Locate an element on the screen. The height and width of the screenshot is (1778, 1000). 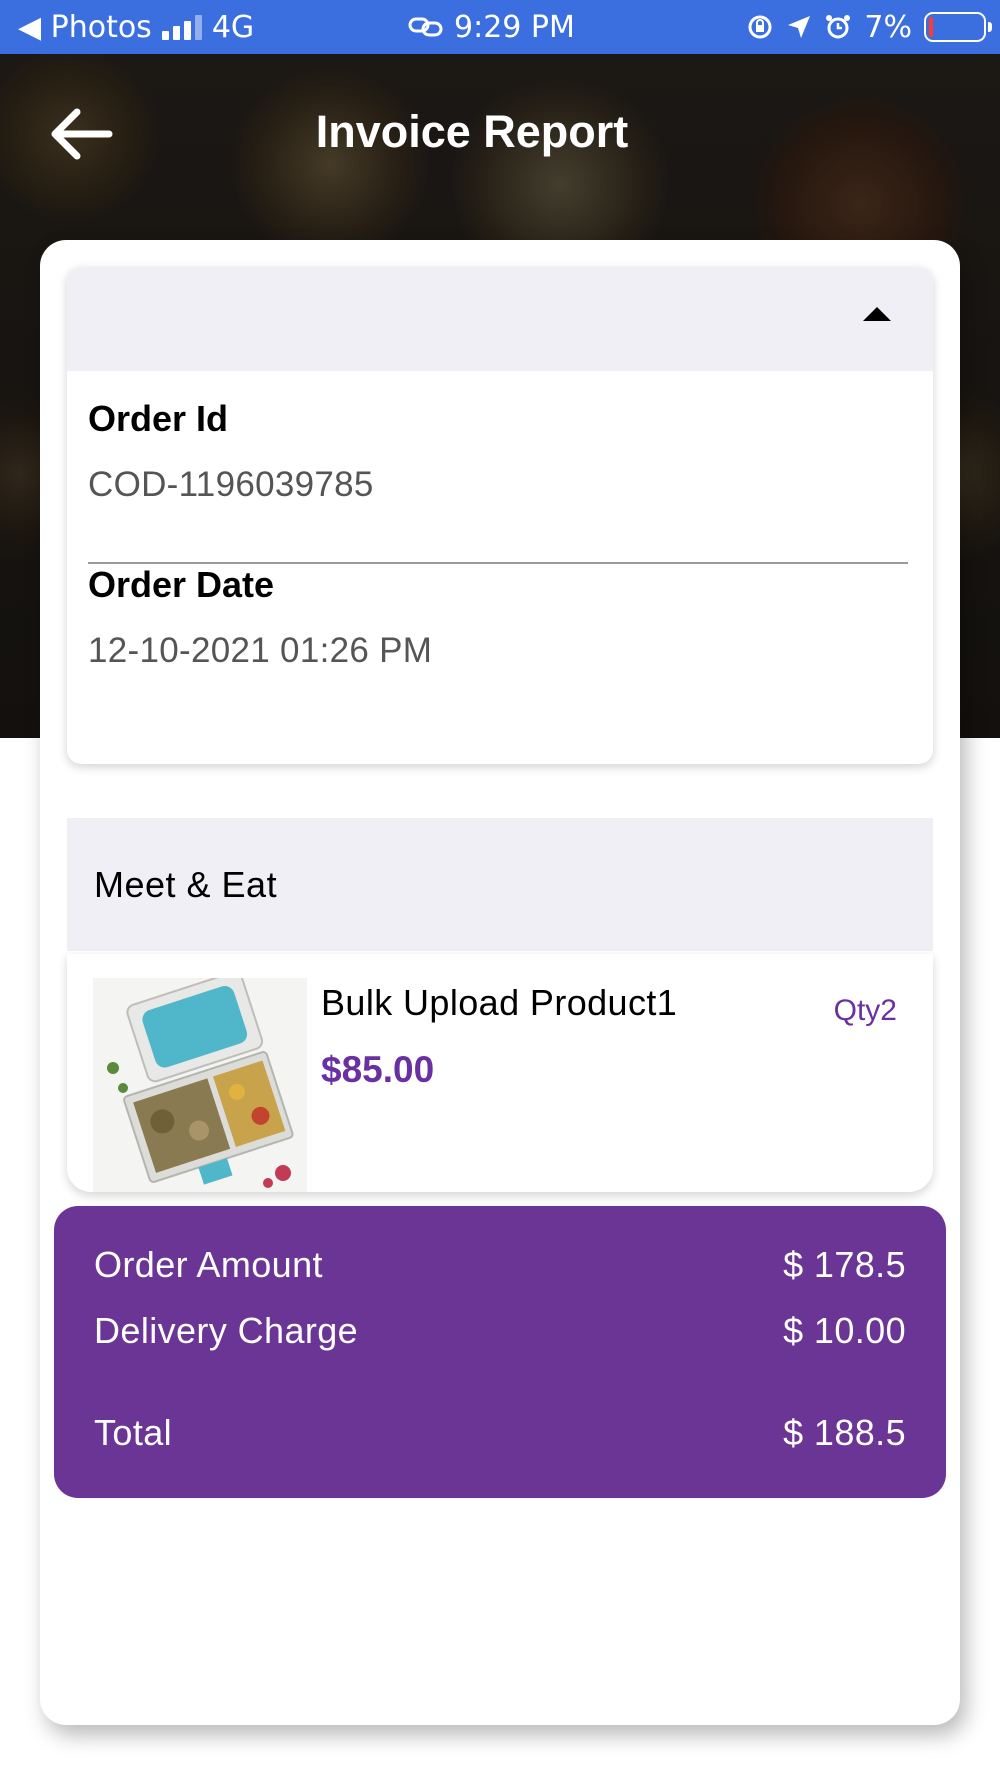
delivery-charge-value: $ 10.00 is located at coordinates (844, 1330).